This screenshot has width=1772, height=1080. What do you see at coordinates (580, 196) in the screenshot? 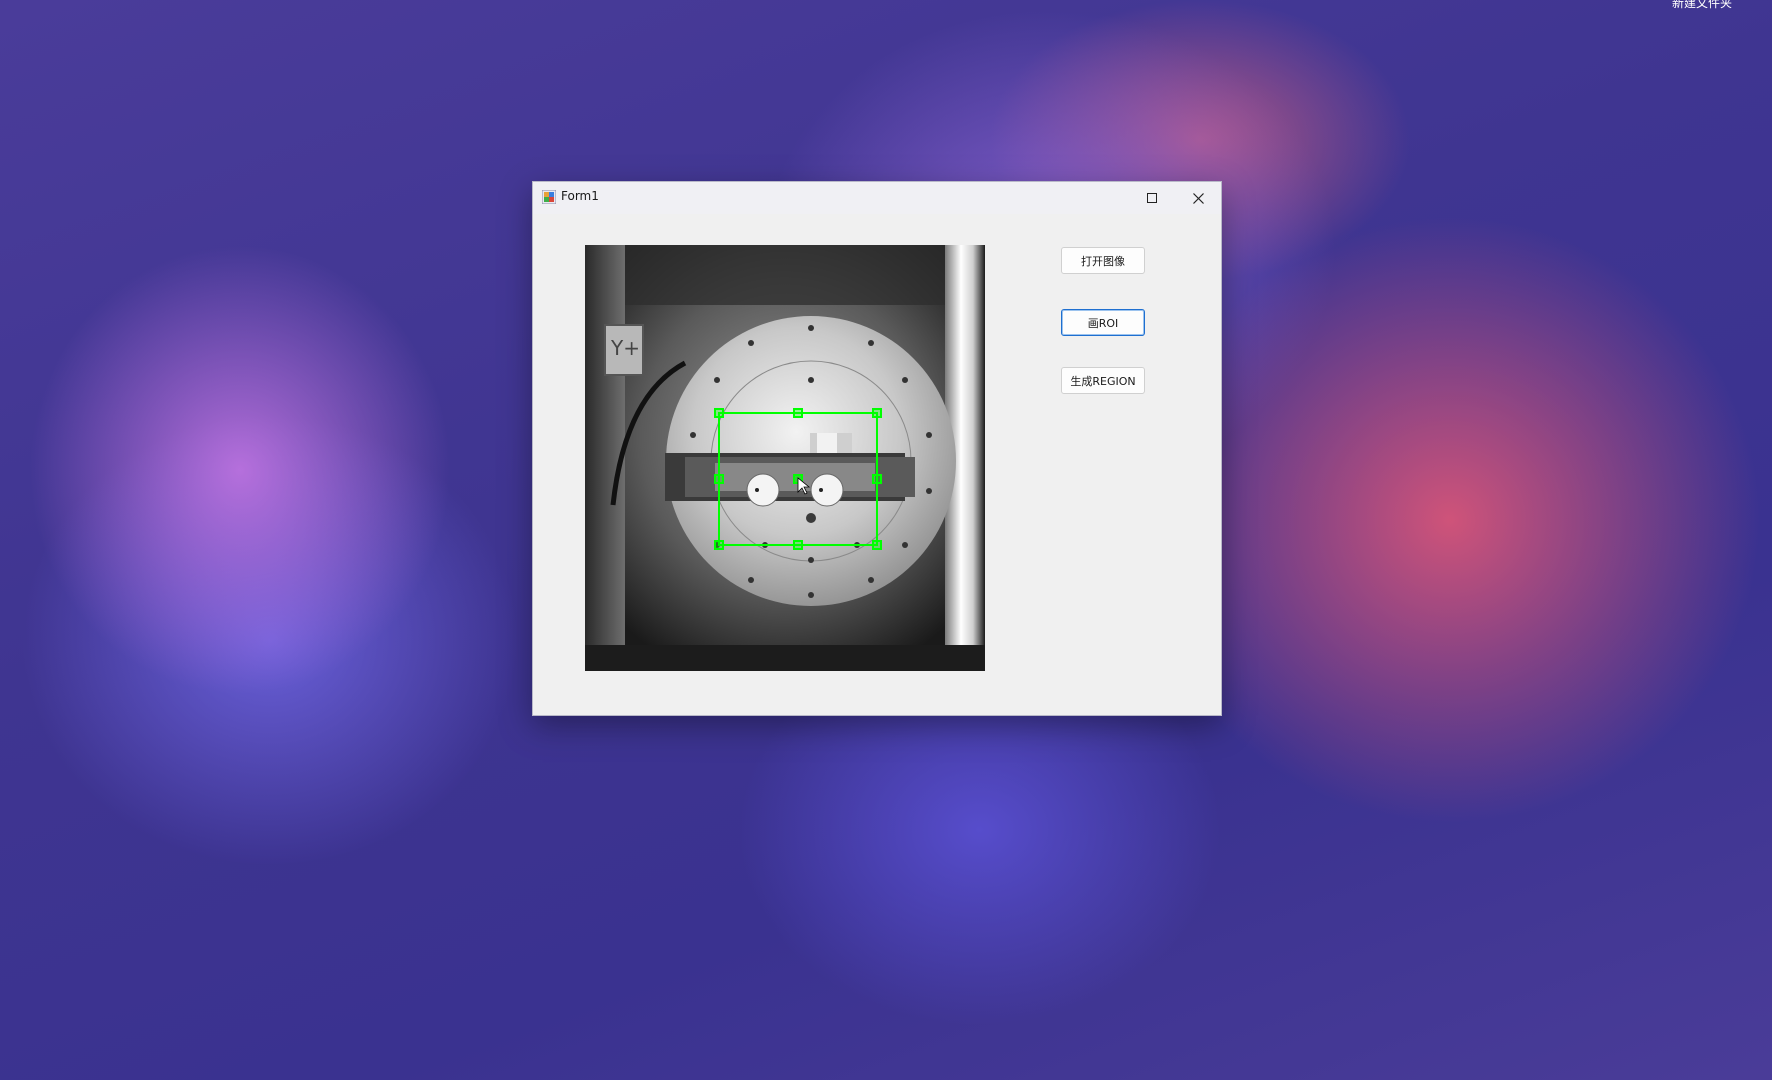
I see `window-title: Form1` at bounding box center [580, 196].